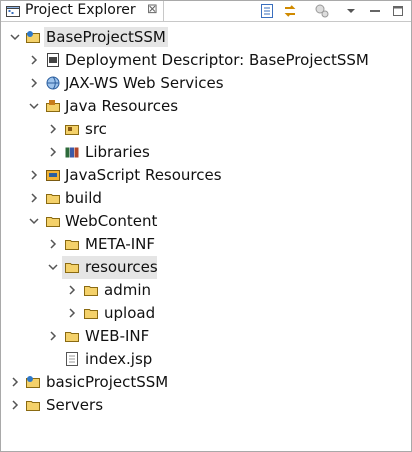 Image resolution: width=412 pixels, height=452 pixels. I want to click on tree-node-webcontent: WebContent, so click(206, 221).